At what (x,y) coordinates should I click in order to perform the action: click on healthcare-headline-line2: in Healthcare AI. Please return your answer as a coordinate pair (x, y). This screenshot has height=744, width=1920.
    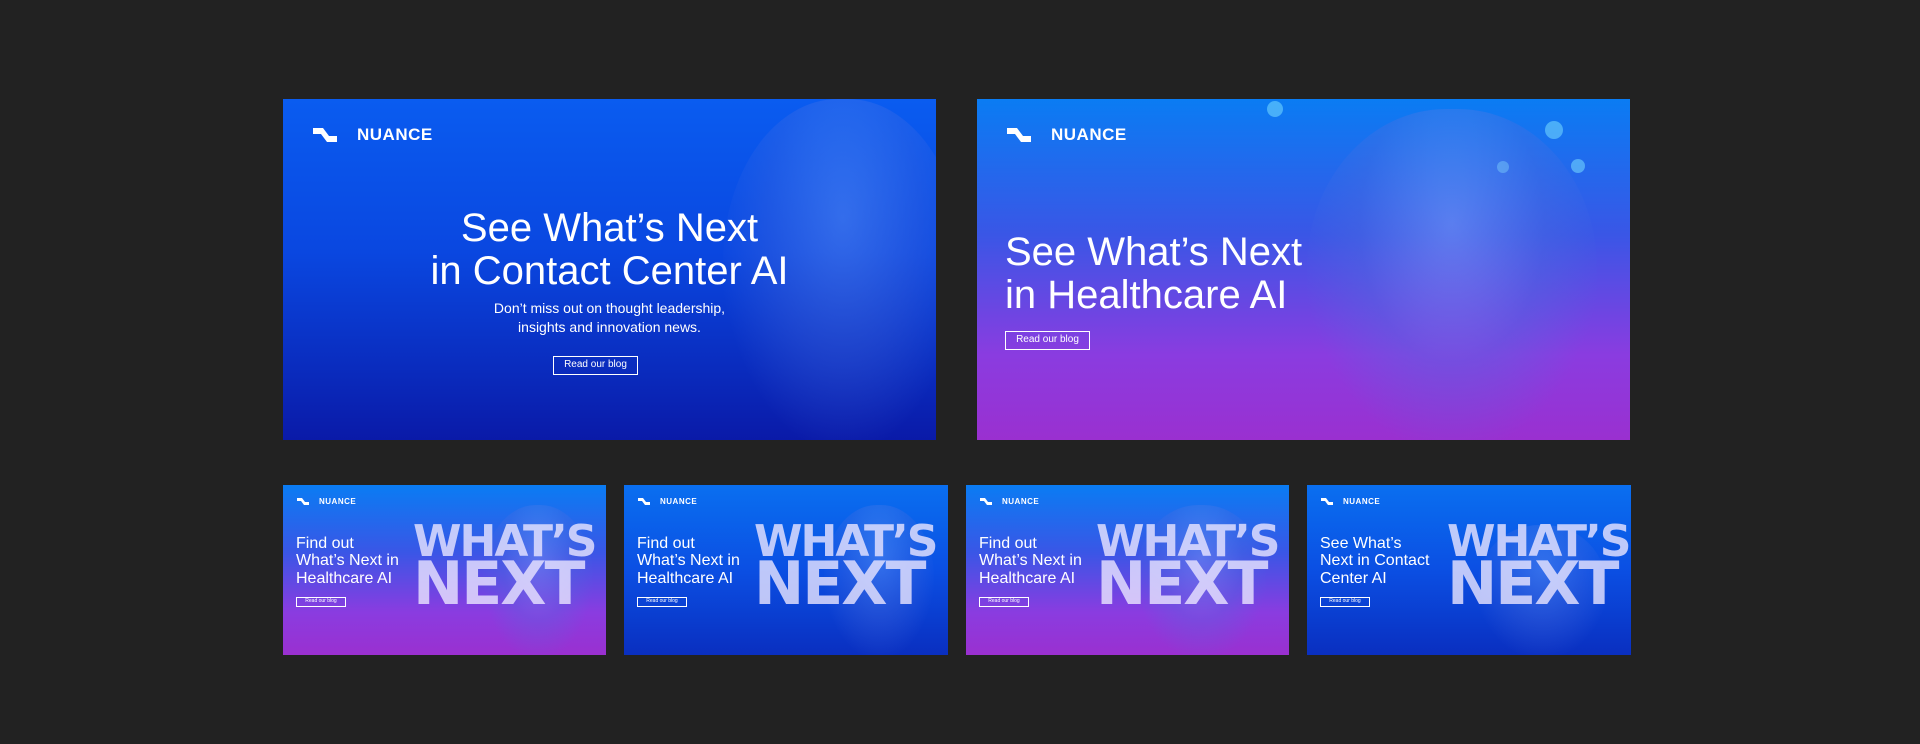
    Looking at the image, I should click on (1146, 295).